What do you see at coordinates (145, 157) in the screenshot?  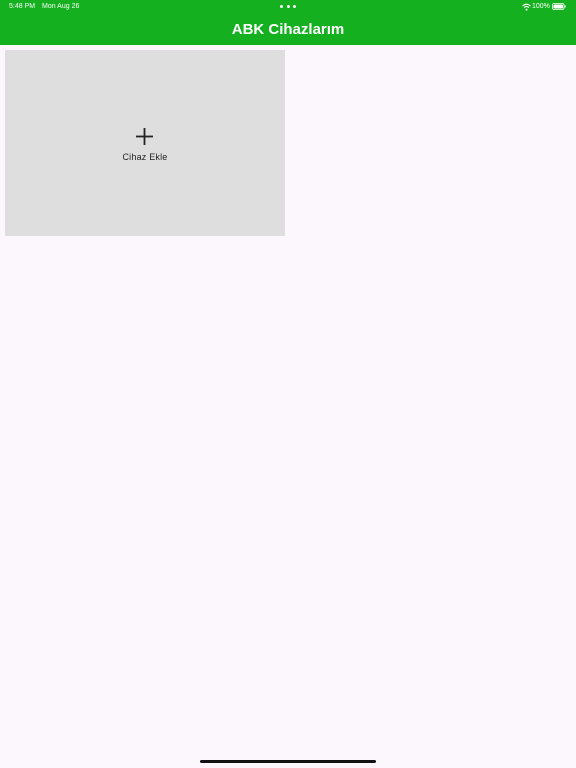 I see `add-device-label: Cihaz Ekle` at bounding box center [145, 157].